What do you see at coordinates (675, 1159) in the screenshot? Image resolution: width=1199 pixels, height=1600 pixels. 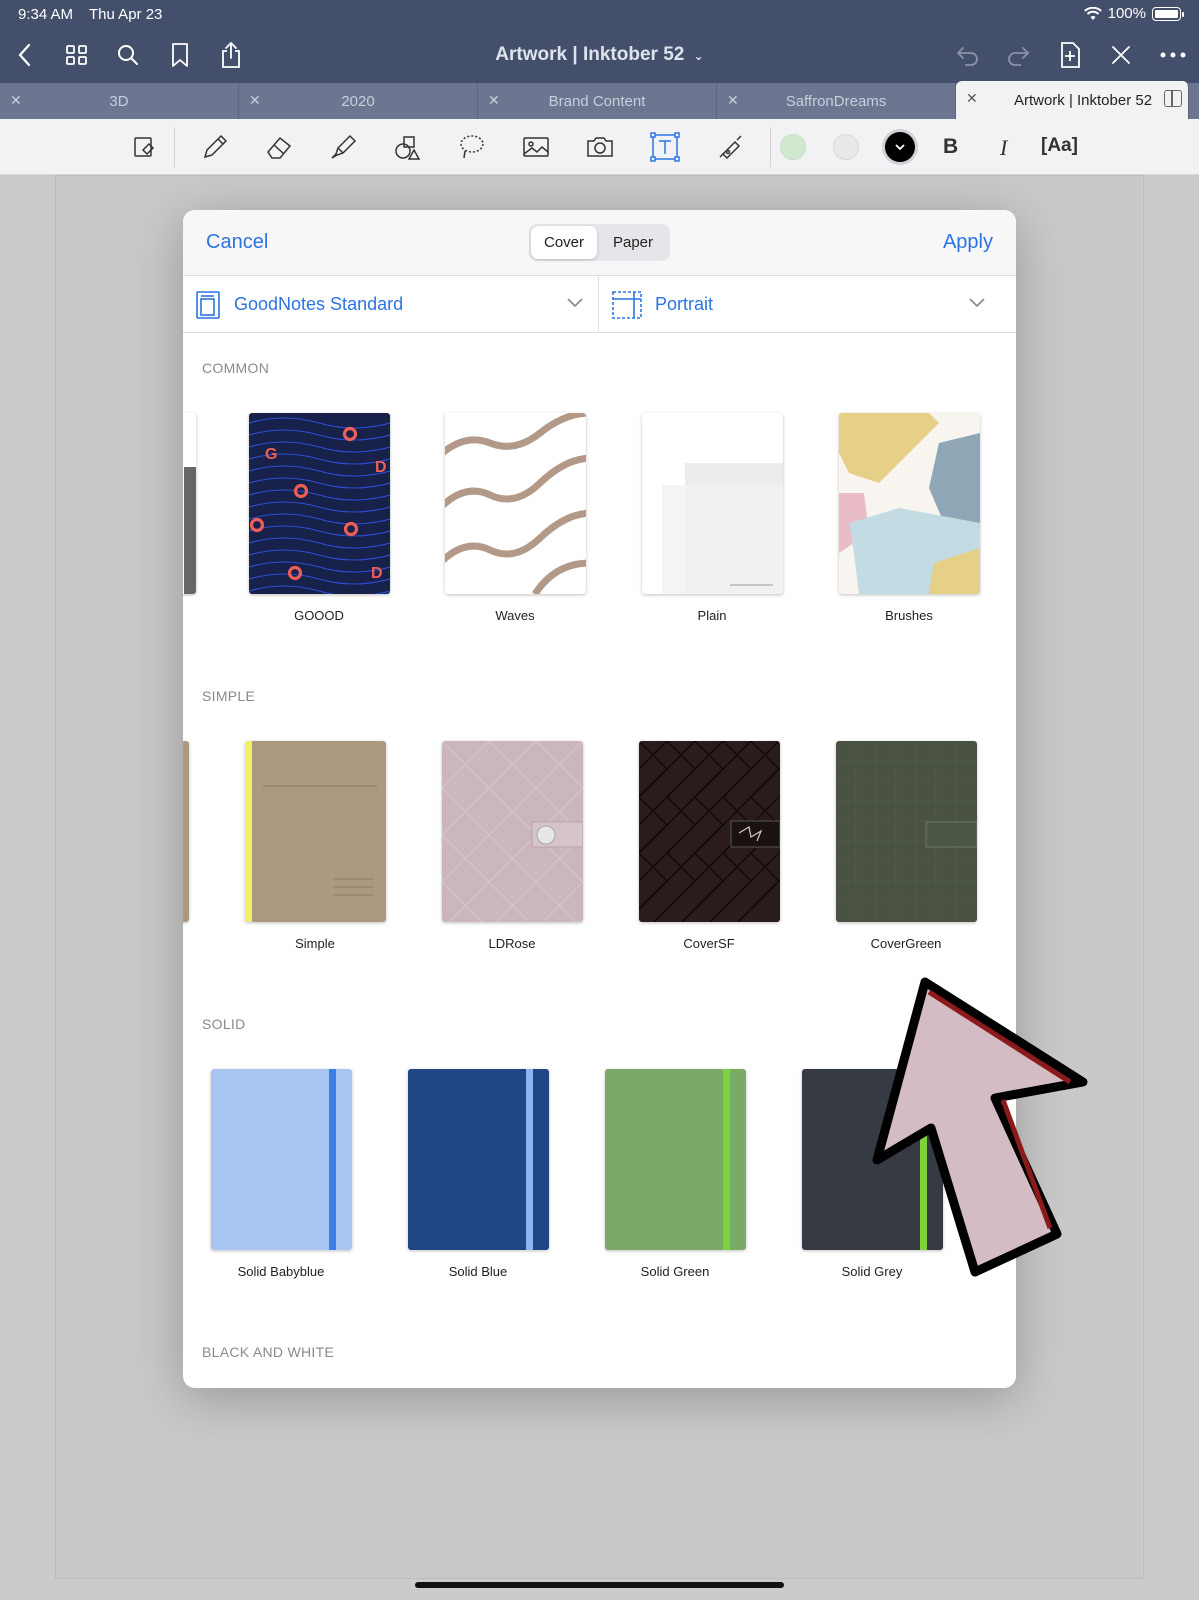 I see `cover-solid-green` at bounding box center [675, 1159].